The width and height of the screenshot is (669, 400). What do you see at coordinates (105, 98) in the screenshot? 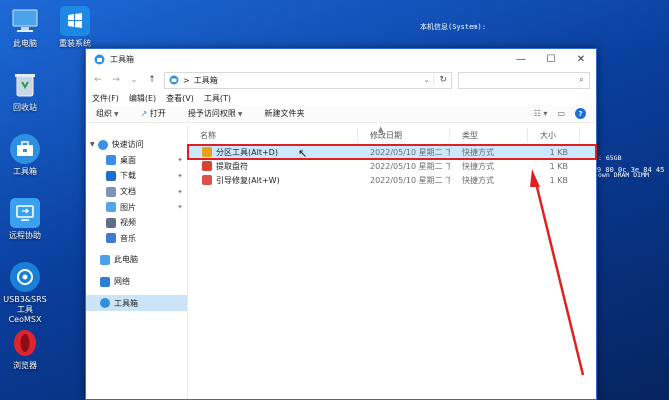
I see `menu-file: 文件(F)` at bounding box center [105, 98].